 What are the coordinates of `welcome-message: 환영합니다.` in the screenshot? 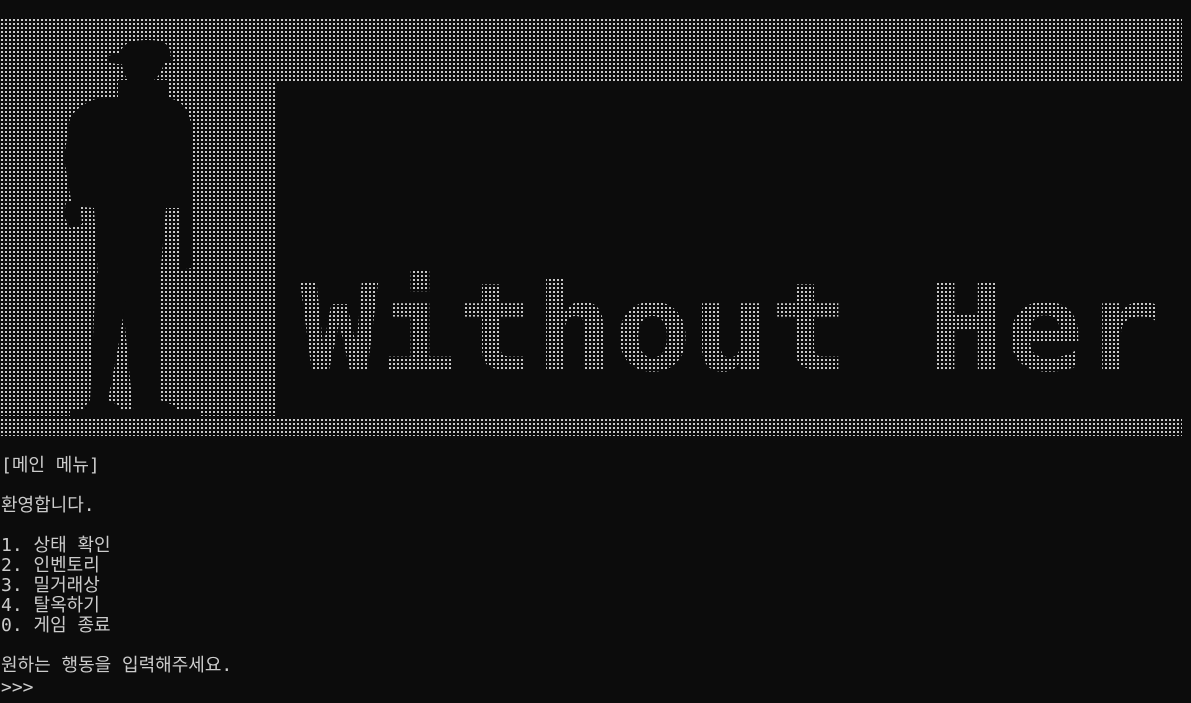 It's located at (48, 505).